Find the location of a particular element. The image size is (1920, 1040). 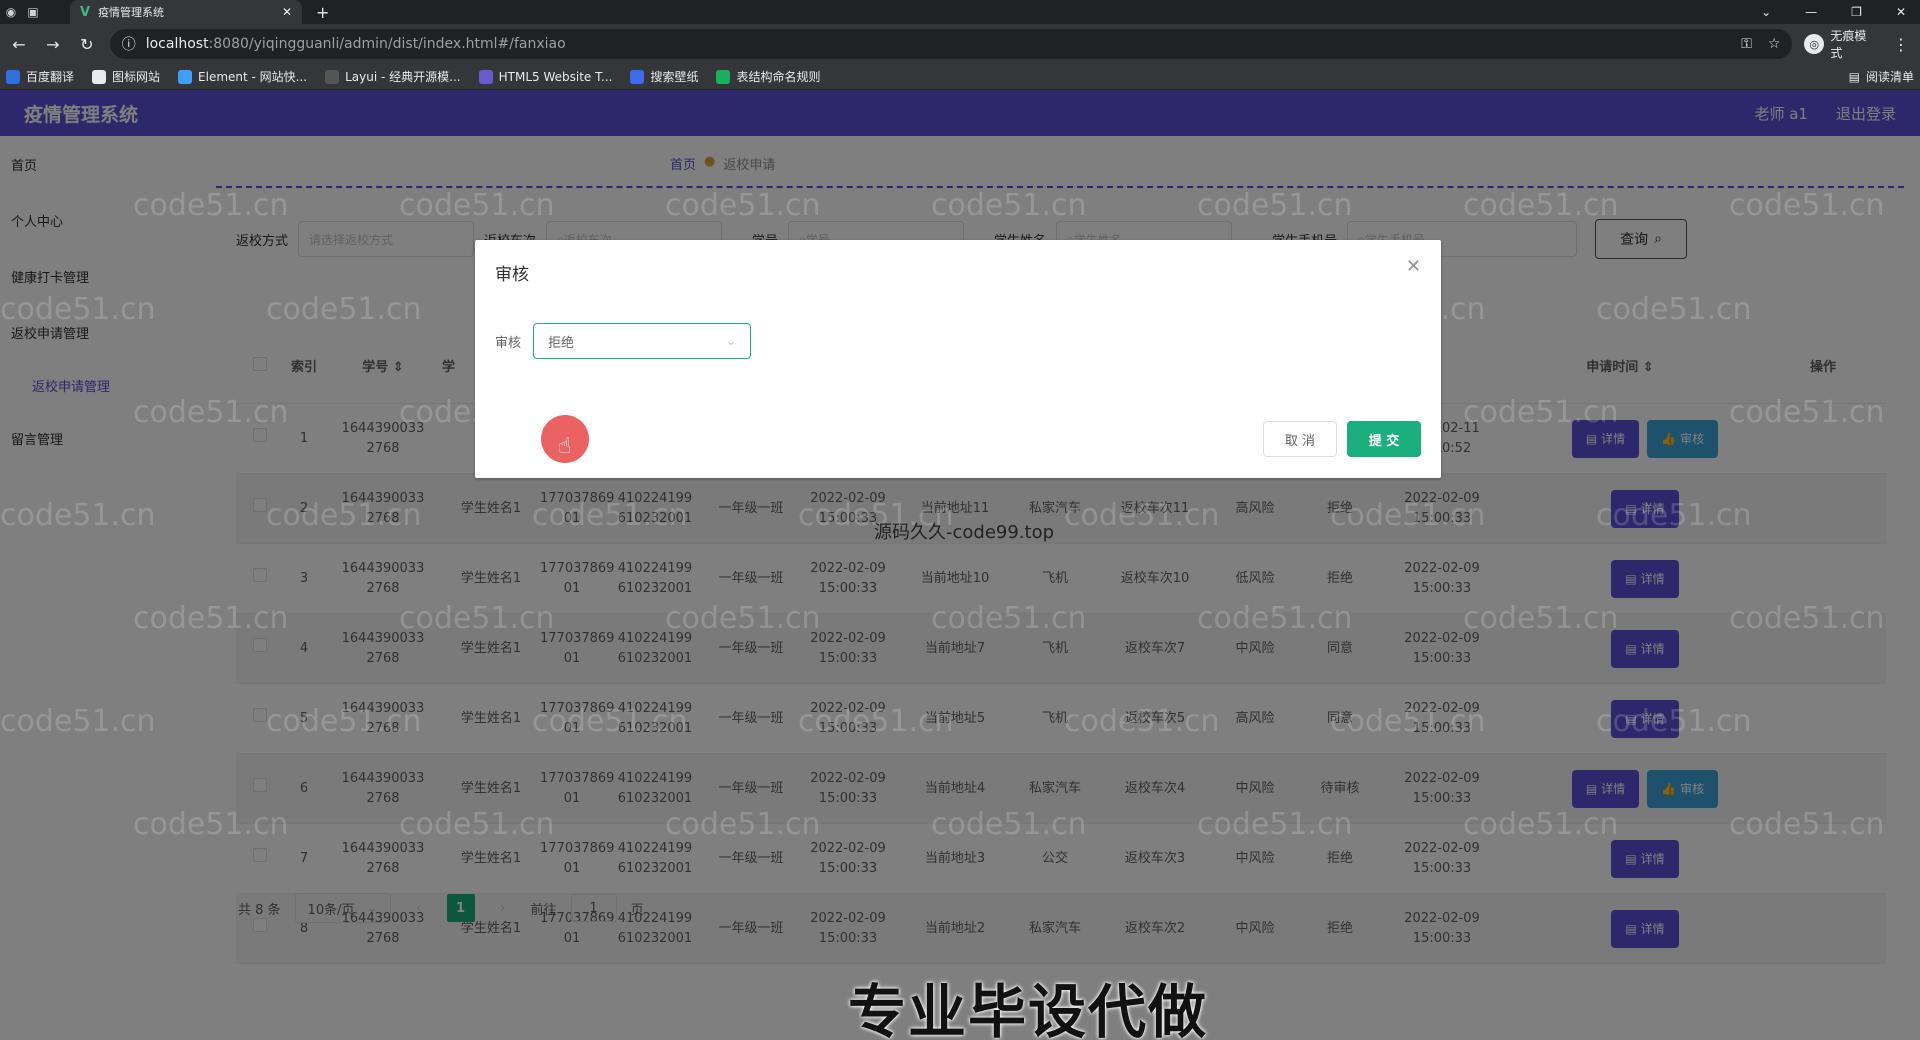

element-icon is located at coordinates (185, 76).